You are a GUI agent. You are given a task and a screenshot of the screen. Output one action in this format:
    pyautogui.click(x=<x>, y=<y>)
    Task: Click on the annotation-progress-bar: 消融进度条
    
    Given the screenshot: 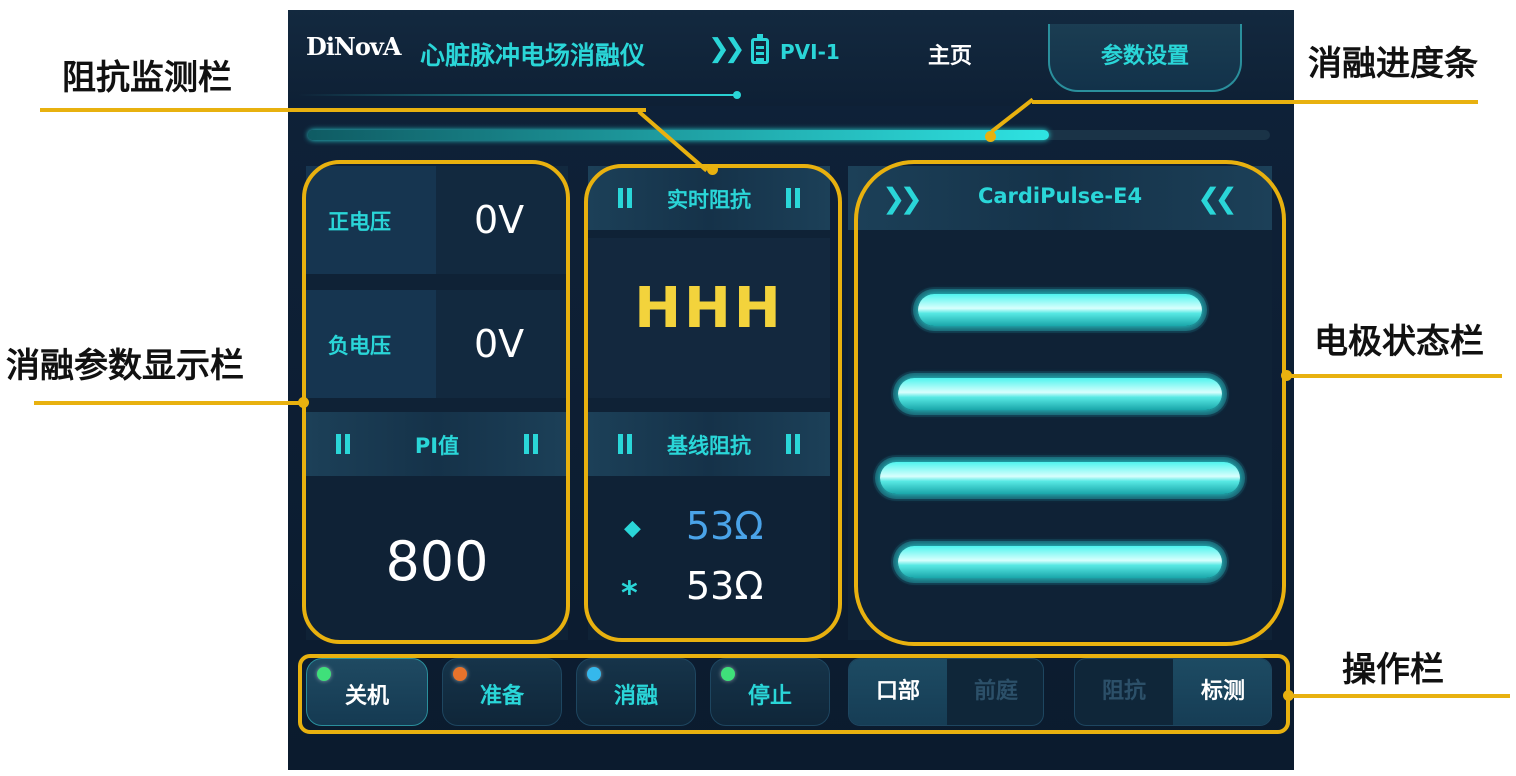 What is the action you would take?
    pyautogui.click(x=1393, y=64)
    